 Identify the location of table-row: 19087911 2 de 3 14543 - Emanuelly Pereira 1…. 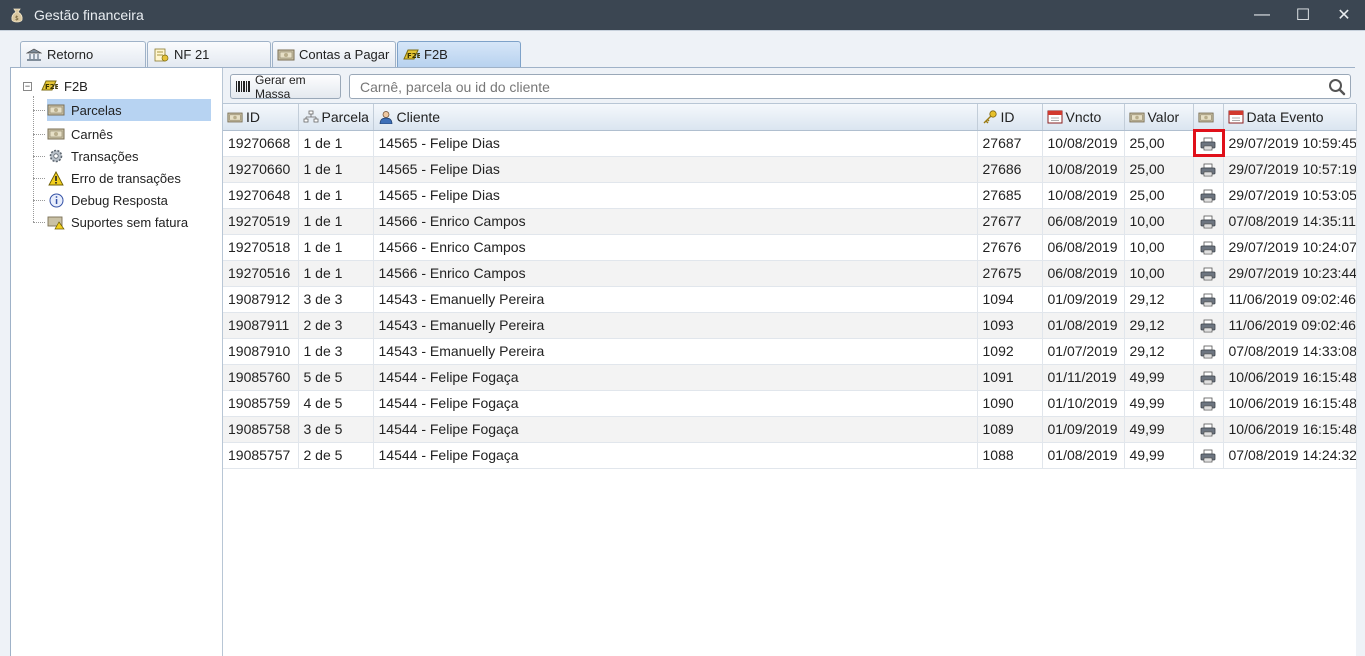
(790, 325).